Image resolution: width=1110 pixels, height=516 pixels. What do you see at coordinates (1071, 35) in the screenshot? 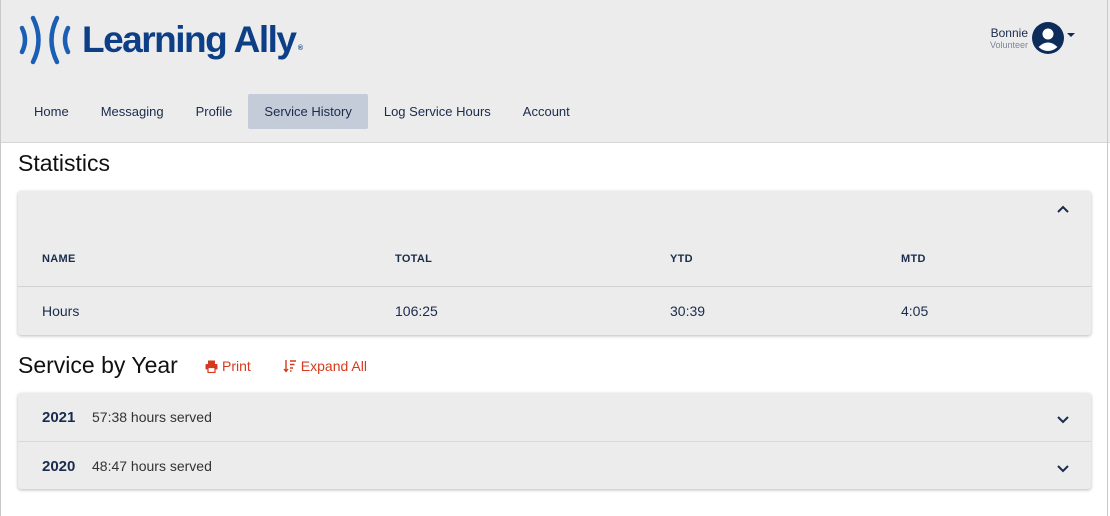
I see `caret-down-icon` at bounding box center [1071, 35].